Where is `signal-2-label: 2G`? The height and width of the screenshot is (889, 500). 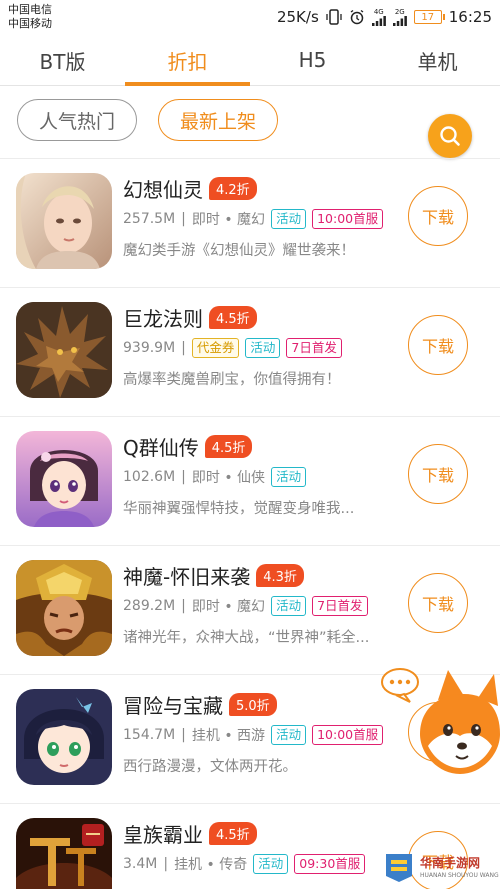
signal-2-label: 2G is located at coordinates (399, 11).